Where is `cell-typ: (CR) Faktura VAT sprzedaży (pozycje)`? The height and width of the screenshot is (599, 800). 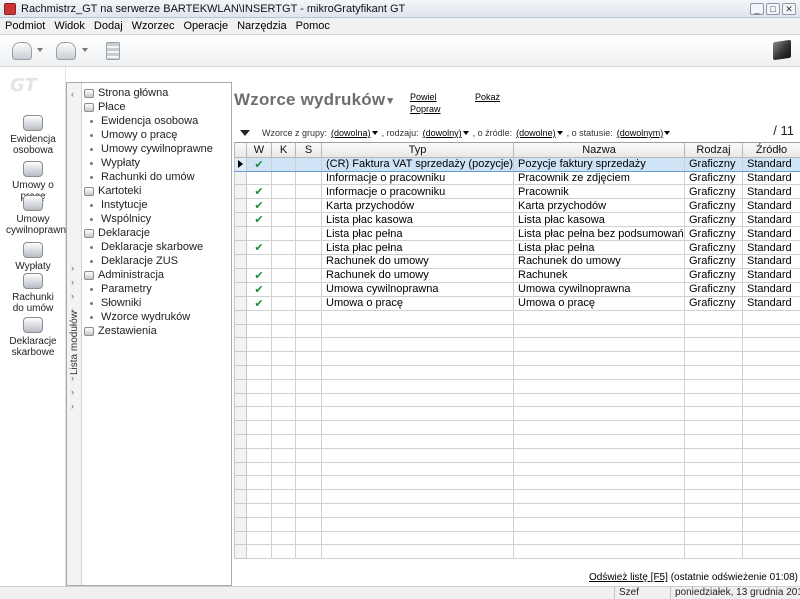 cell-typ: (CR) Faktura VAT sprzedaży (pozycje) is located at coordinates (417, 164).